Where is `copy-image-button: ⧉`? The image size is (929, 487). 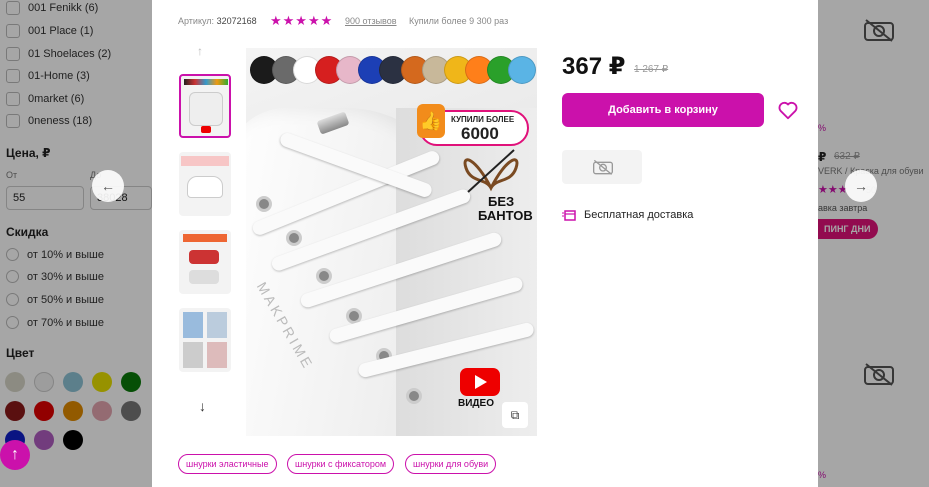 copy-image-button: ⧉ is located at coordinates (515, 415).